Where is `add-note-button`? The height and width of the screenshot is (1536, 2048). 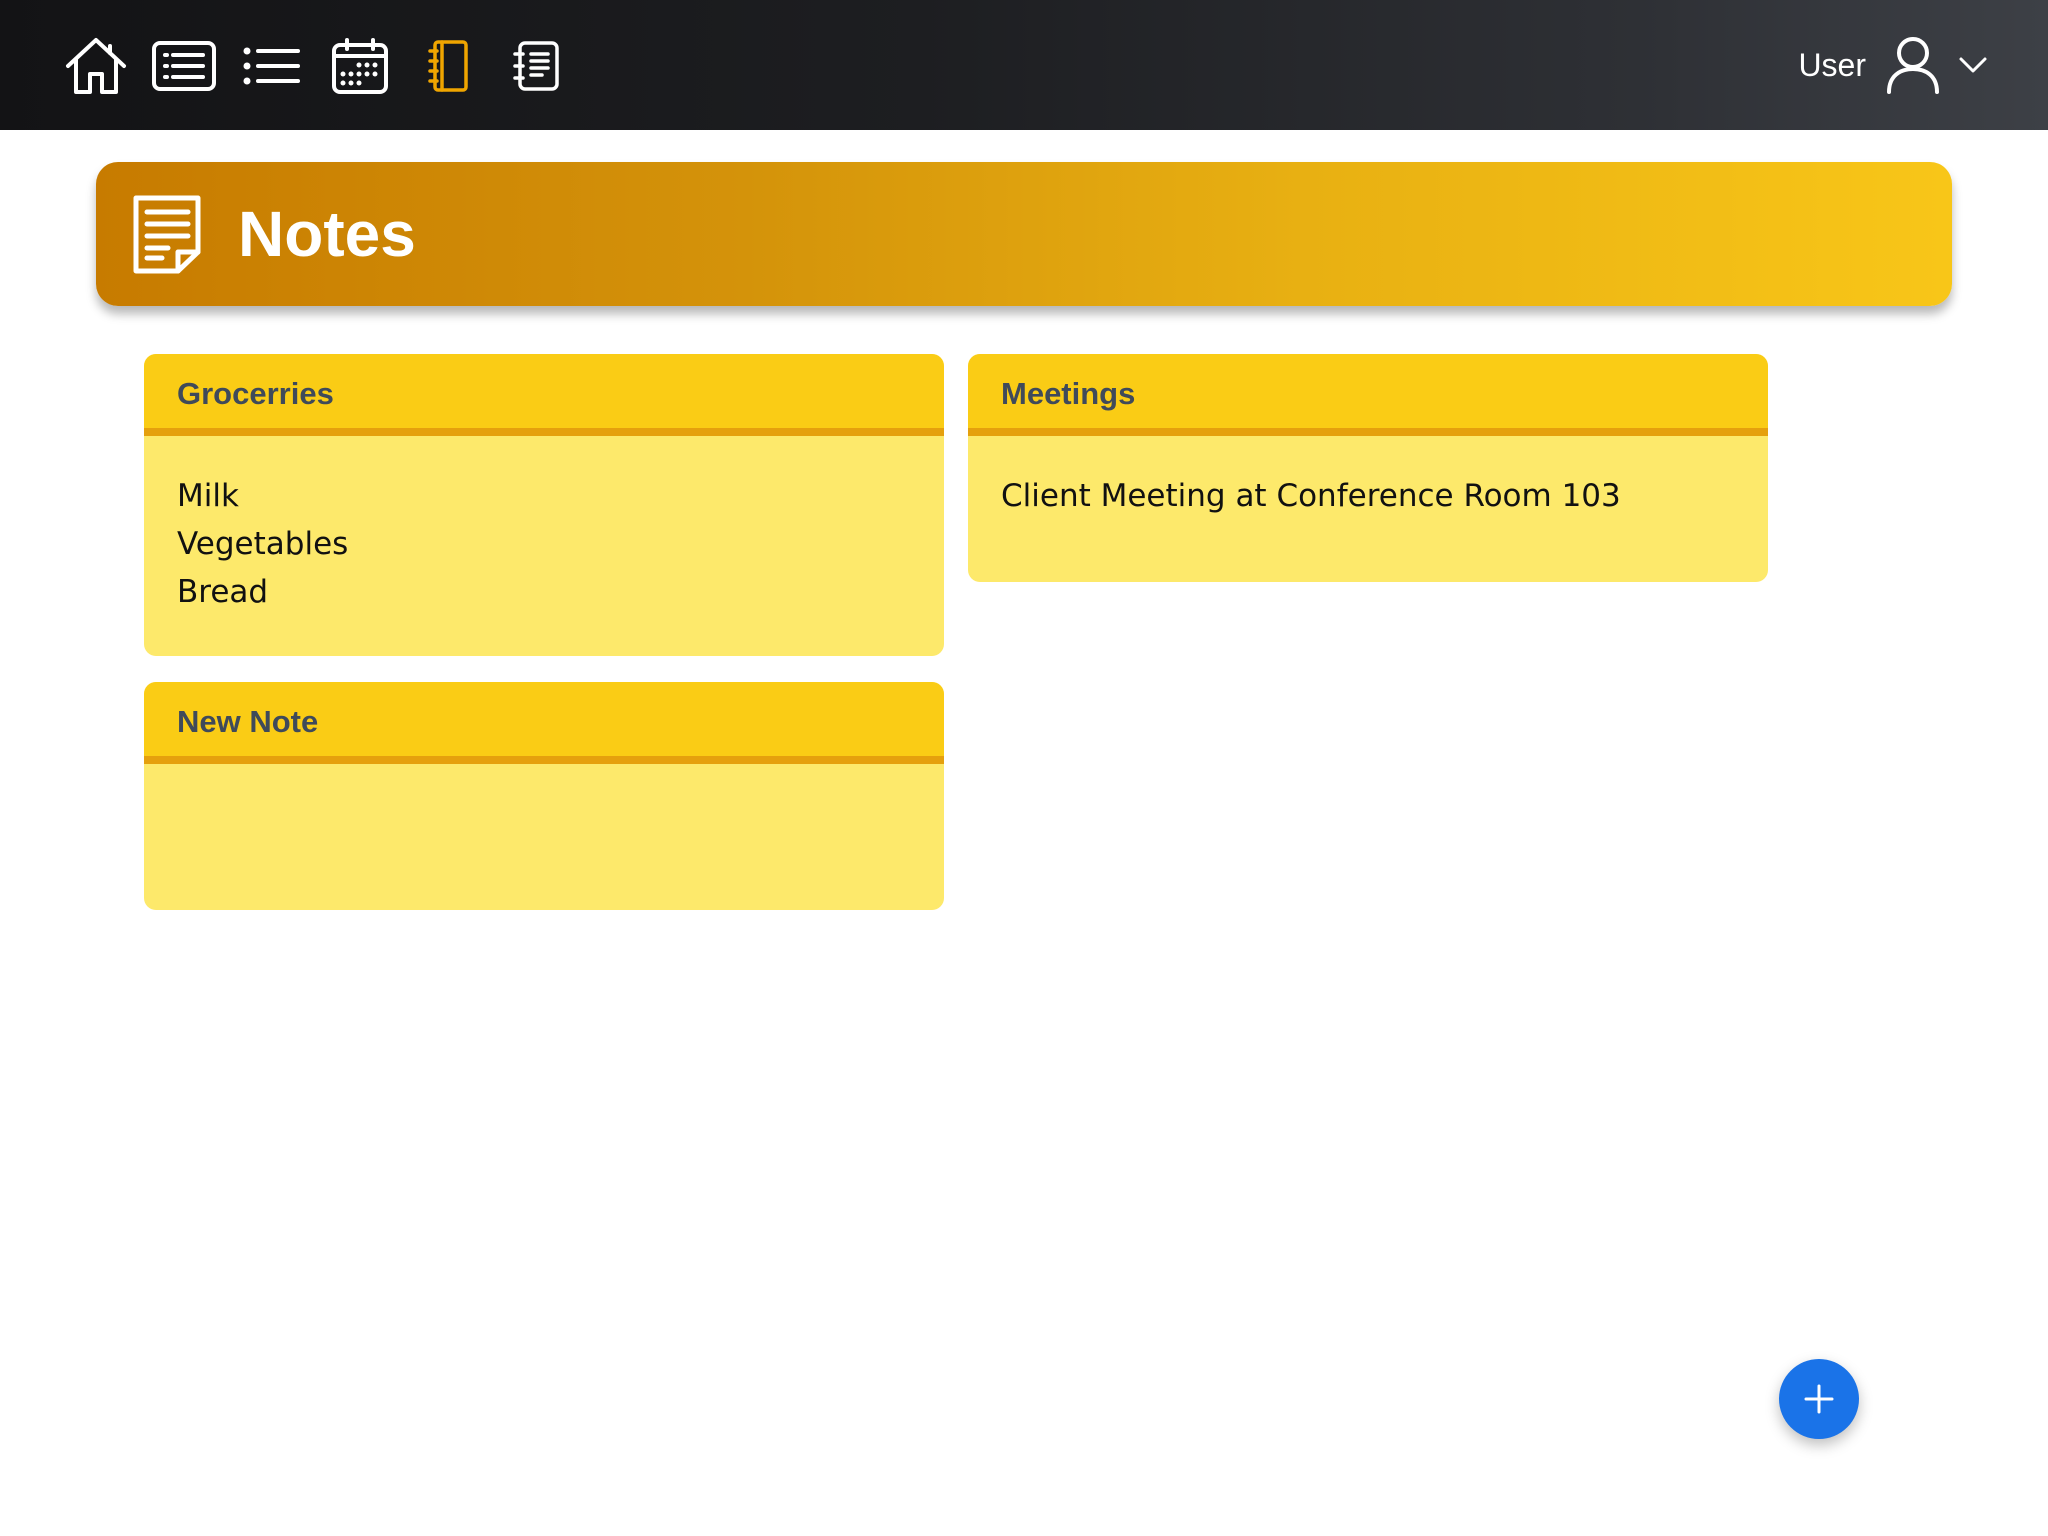
add-note-button is located at coordinates (1819, 1399).